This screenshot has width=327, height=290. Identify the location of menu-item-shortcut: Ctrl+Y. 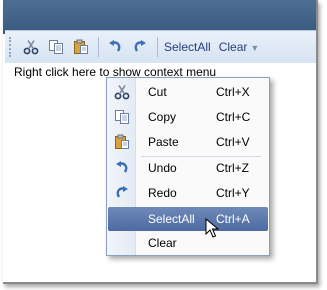
(233, 193).